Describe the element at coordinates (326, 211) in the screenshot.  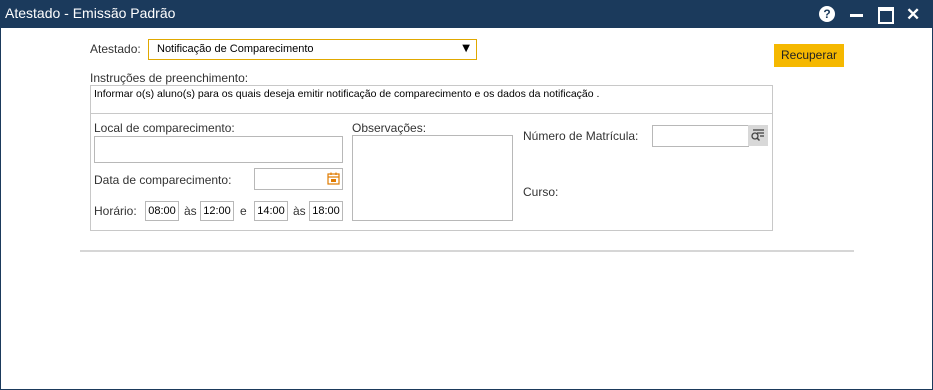
I see `time-end-2: 18:00` at that location.